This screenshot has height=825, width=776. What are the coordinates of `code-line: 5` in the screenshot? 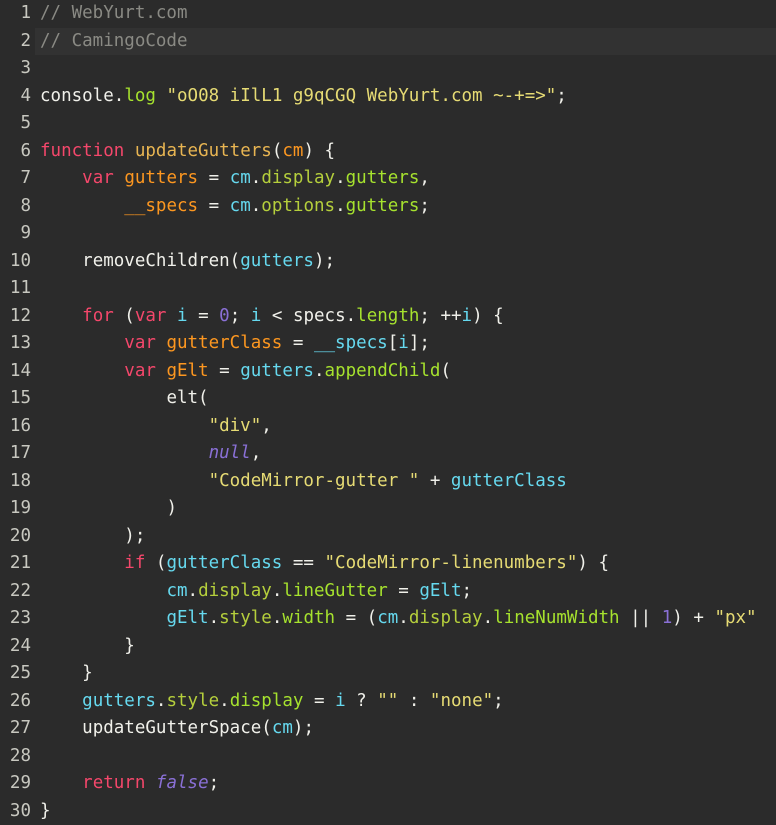 It's located at (388, 124).